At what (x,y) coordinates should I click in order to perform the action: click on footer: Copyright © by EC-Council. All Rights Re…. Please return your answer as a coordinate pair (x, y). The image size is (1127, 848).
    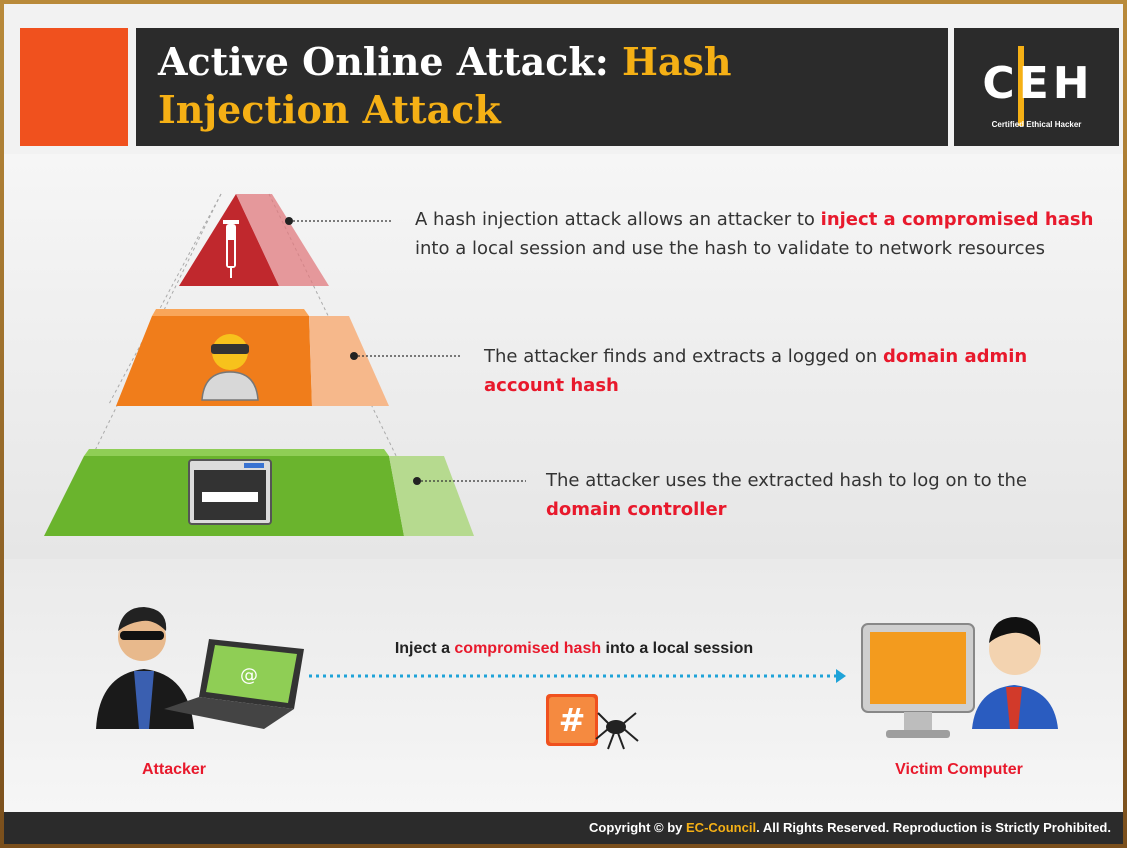
    Looking at the image, I should click on (563, 828).